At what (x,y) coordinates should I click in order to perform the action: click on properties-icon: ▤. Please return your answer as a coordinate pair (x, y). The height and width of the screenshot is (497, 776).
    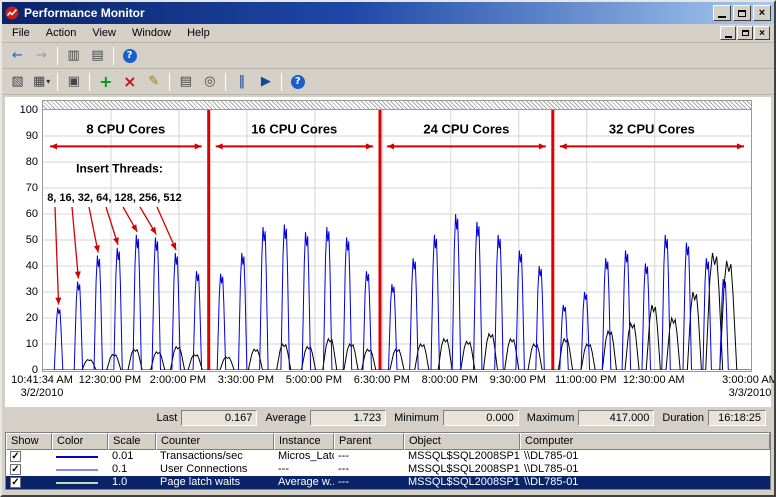
    Looking at the image, I should click on (185, 81).